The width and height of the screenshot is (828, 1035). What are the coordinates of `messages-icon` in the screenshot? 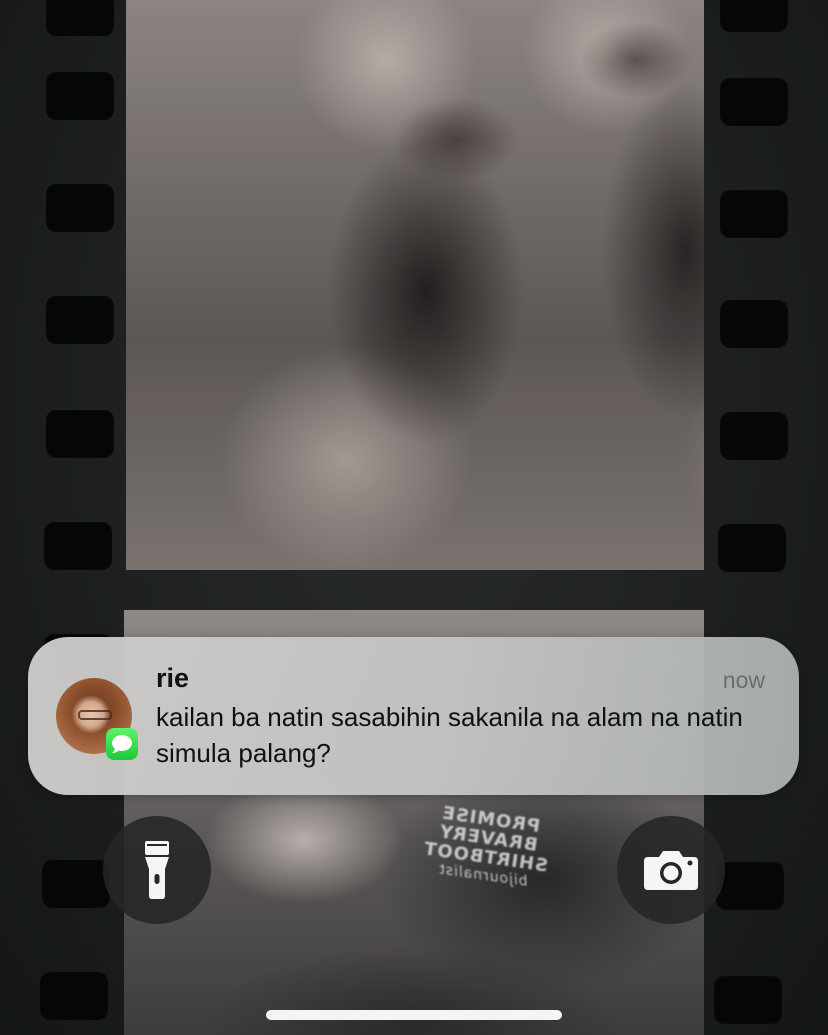 It's located at (122, 744).